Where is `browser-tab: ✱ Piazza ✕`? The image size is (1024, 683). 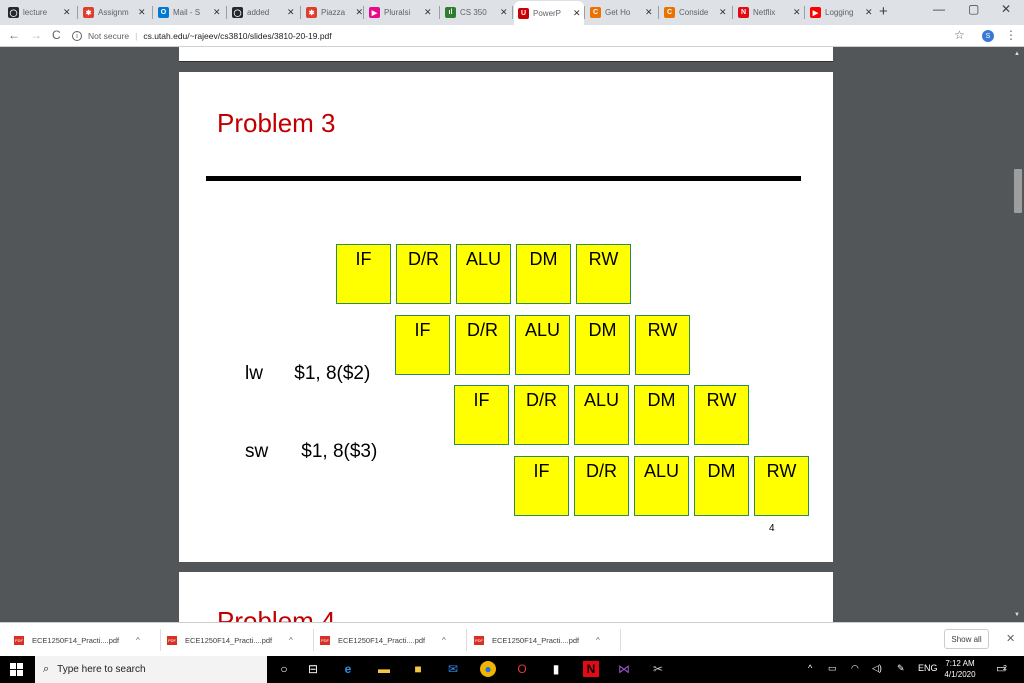 browser-tab: ✱ Piazza ✕ is located at coordinates (332, 12).